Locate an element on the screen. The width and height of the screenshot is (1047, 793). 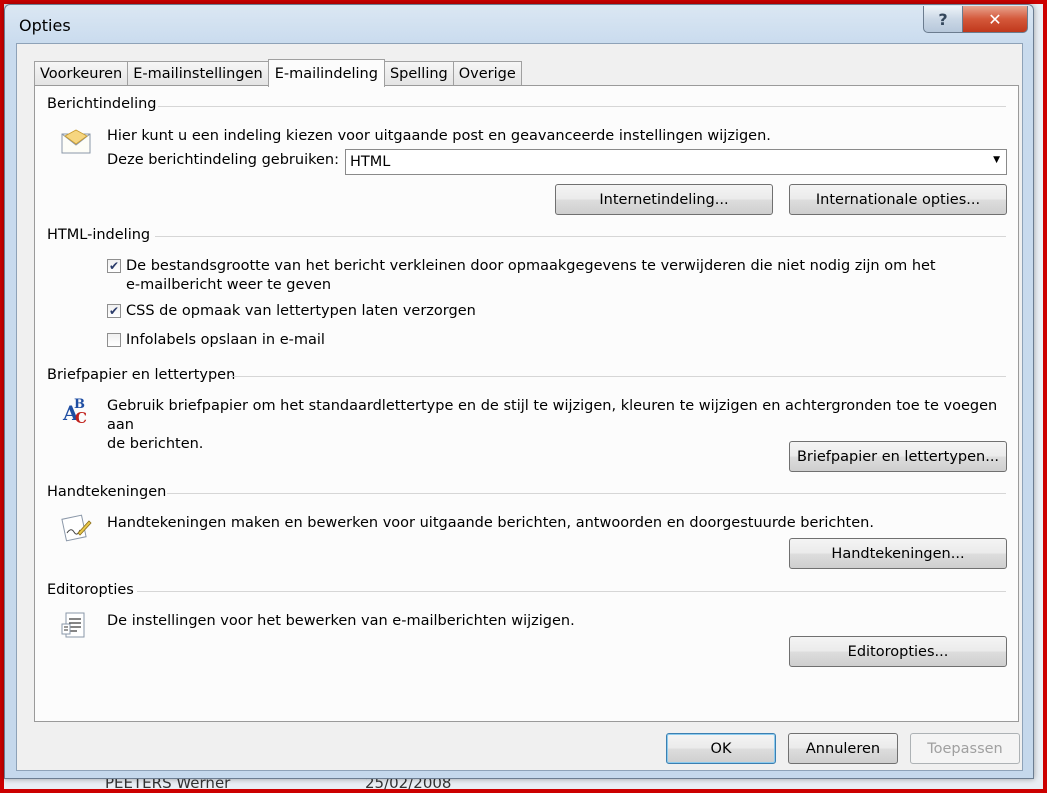
apply-button: Toepassen is located at coordinates (965, 748).